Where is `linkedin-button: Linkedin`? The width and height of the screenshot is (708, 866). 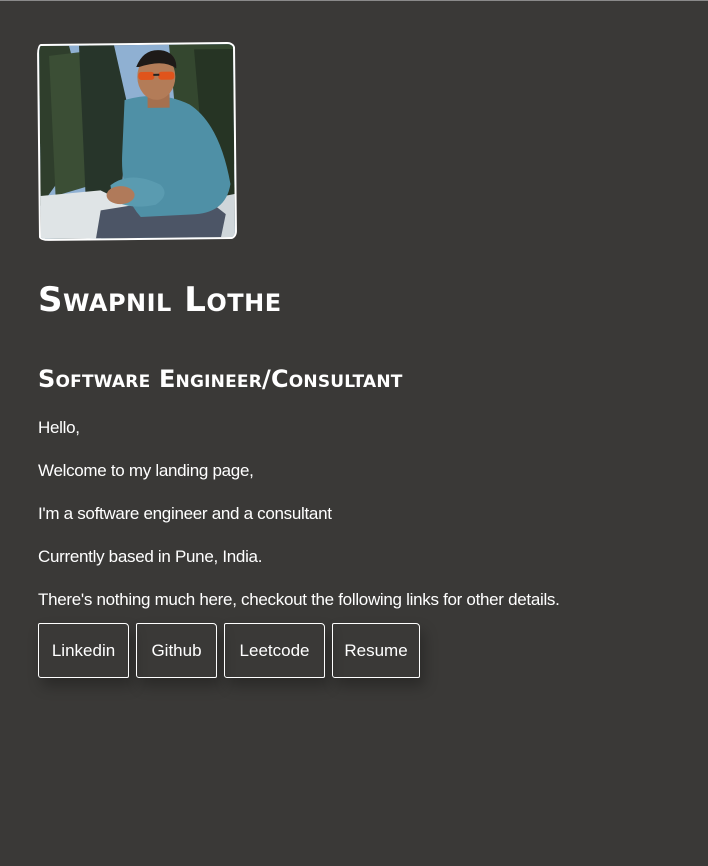 linkedin-button: Linkedin is located at coordinates (83, 650).